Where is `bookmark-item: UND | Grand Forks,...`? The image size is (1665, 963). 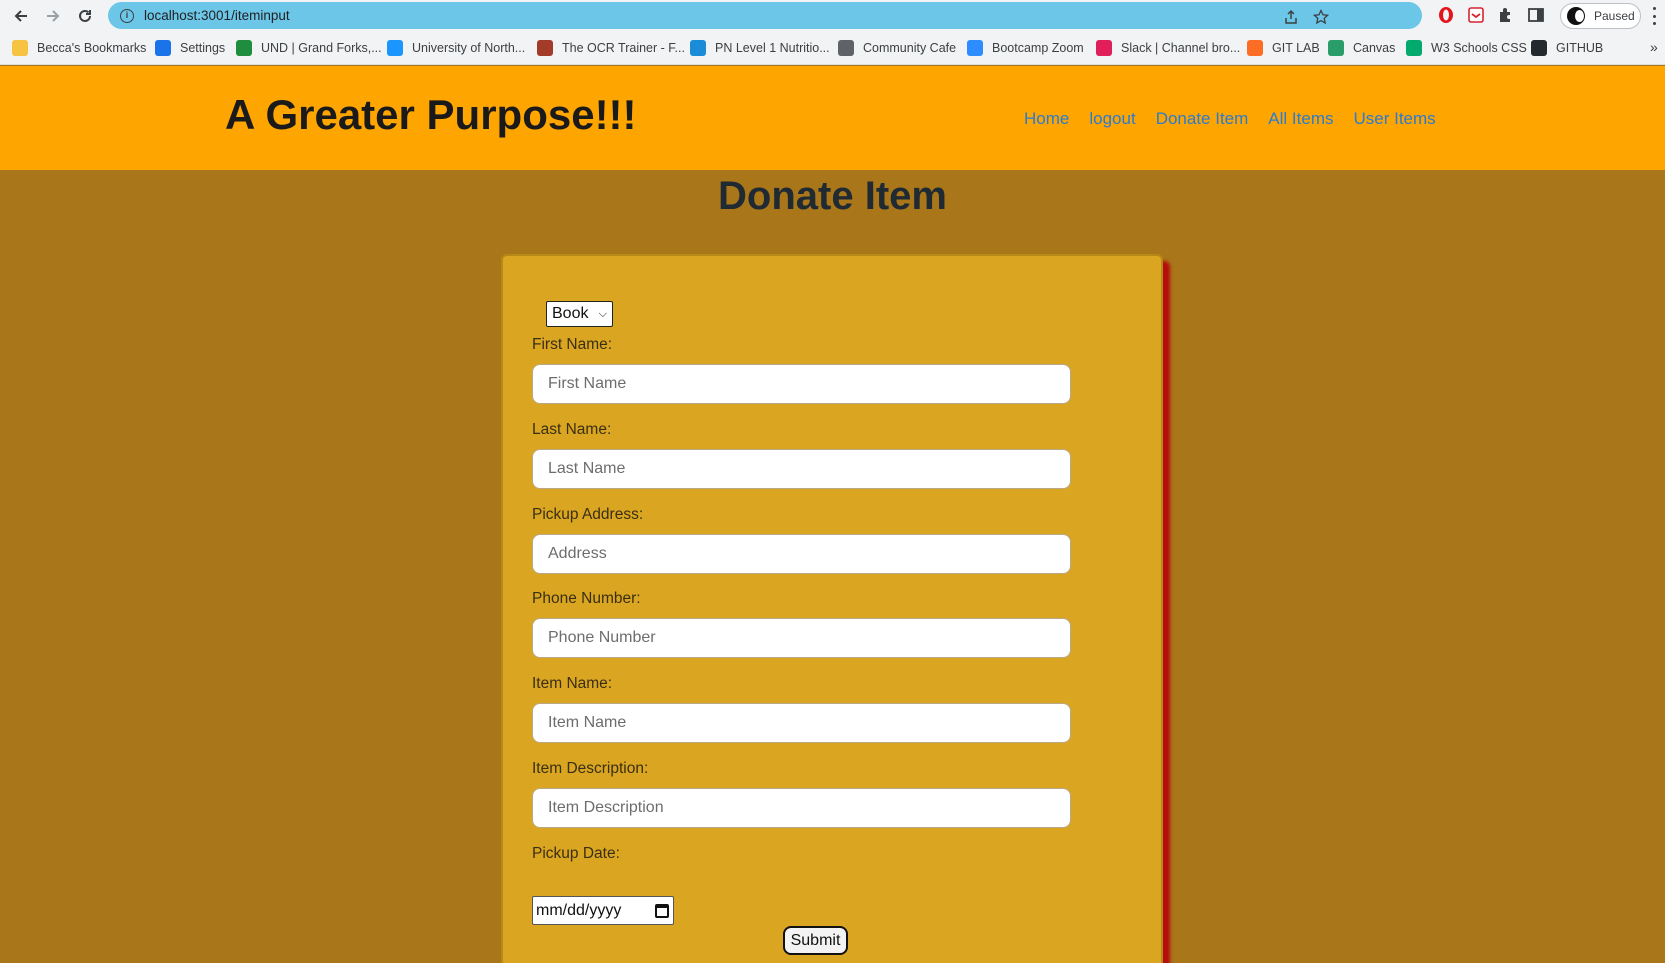 bookmark-item: UND | Grand Forks,... is located at coordinates (309, 48).